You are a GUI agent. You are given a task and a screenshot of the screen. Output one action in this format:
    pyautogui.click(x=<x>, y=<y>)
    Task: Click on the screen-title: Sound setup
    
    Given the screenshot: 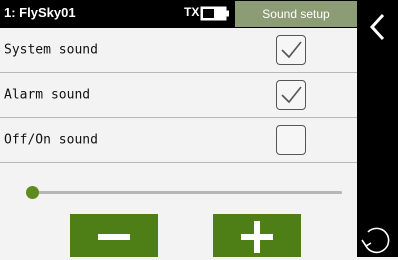 What is the action you would take?
    pyautogui.click(x=296, y=14)
    